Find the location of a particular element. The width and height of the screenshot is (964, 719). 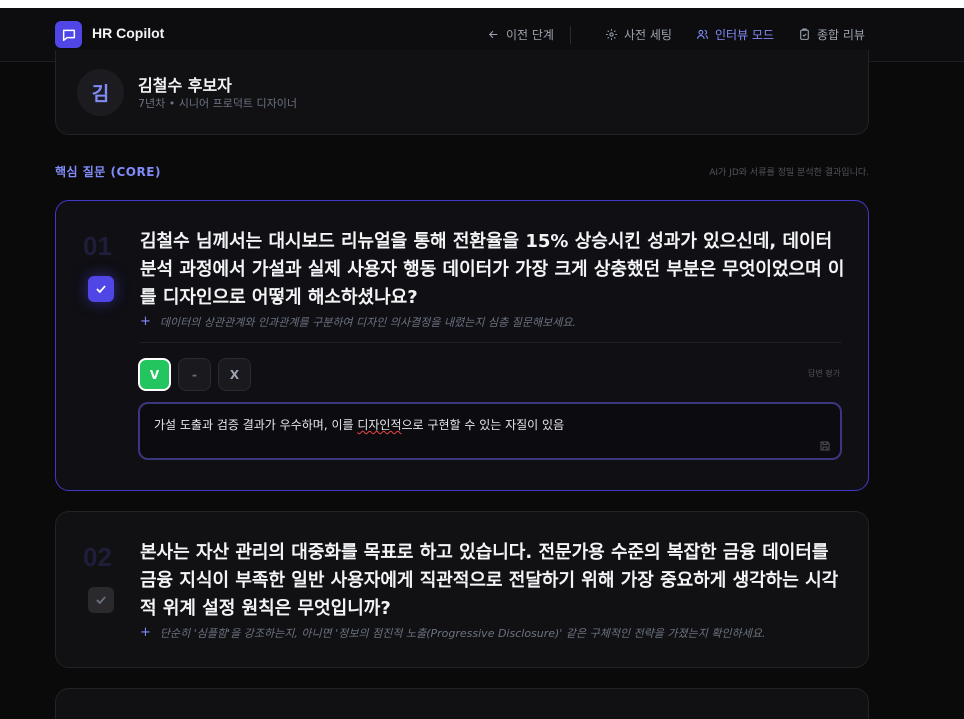

tab-pre-setting-label: 사전 세팅 is located at coordinates (648, 35).